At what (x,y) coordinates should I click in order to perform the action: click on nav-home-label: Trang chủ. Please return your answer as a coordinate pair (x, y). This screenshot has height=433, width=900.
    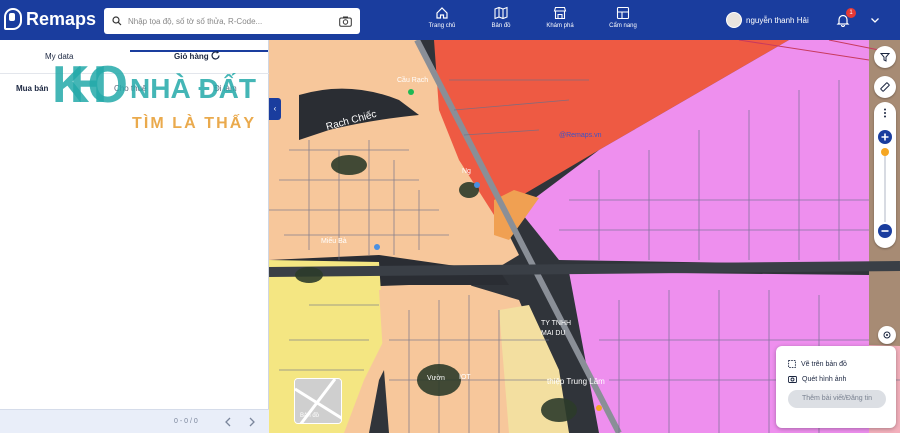
    Looking at the image, I should click on (442, 26).